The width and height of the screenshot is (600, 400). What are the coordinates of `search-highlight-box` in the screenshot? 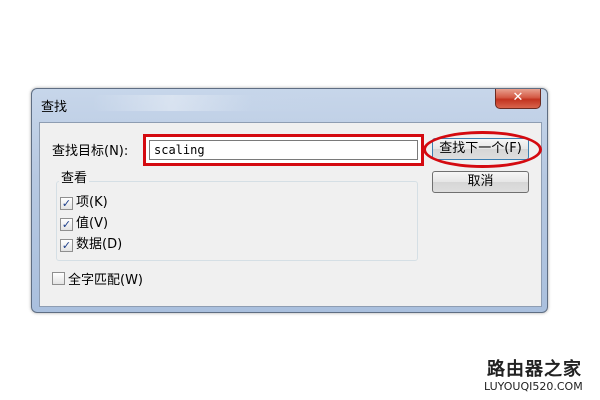 It's located at (283, 150).